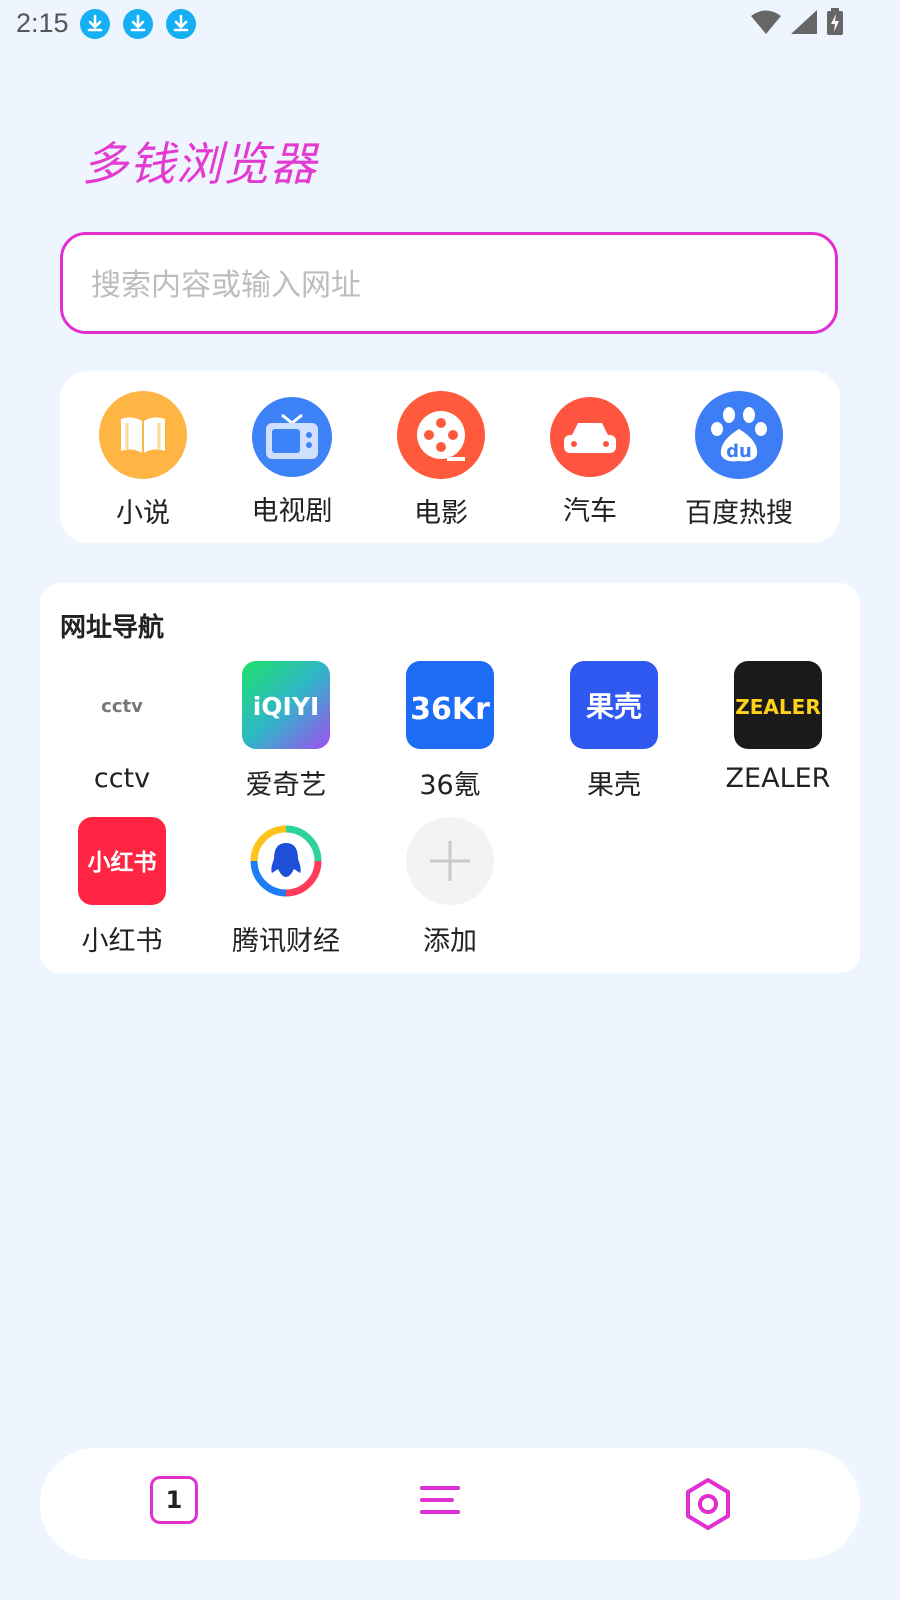 The width and height of the screenshot is (900, 1600). I want to click on search-input, so click(451, 285).